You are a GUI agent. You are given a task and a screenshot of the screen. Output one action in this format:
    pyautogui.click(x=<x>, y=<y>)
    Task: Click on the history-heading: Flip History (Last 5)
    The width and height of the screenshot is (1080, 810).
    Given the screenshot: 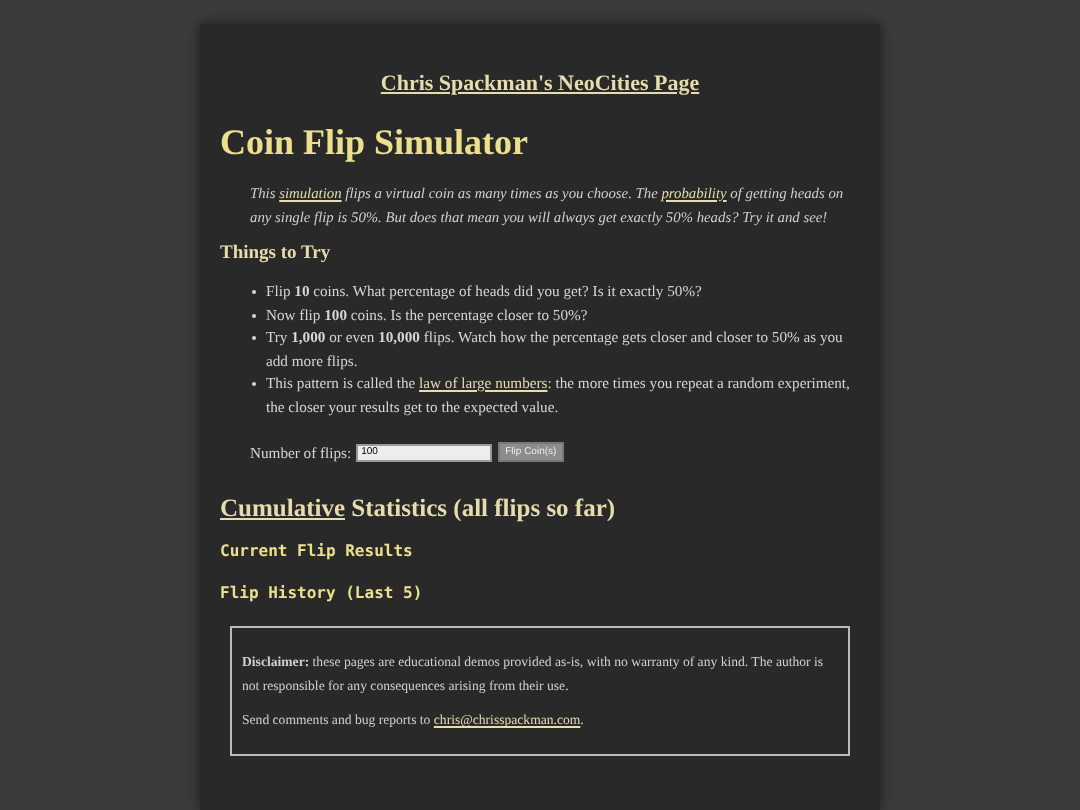 What is the action you would take?
    pyautogui.click(x=322, y=593)
    